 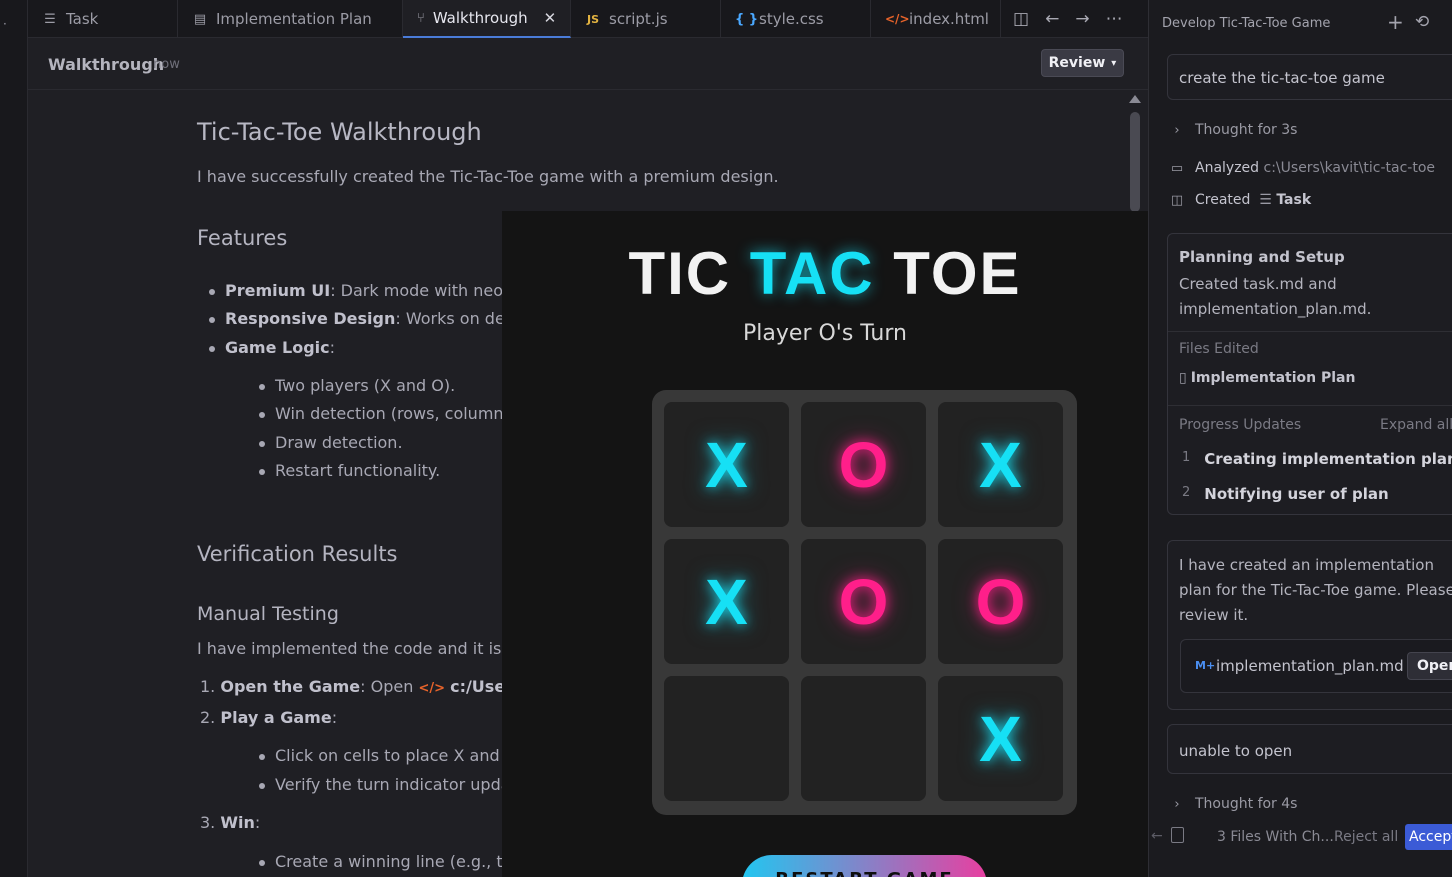 What do you see at coordinates (14, 438) in the screenshot?
I see `activity-strip: ·` at bounding box center [14, 438].